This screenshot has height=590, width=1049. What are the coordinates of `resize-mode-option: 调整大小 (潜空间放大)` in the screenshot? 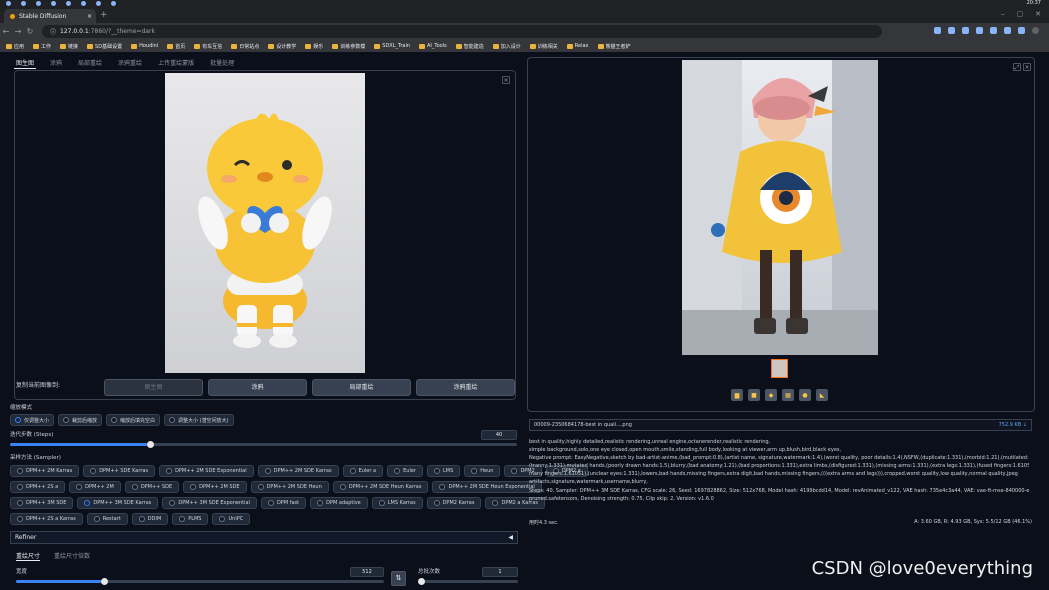 It's located at (199, 420).